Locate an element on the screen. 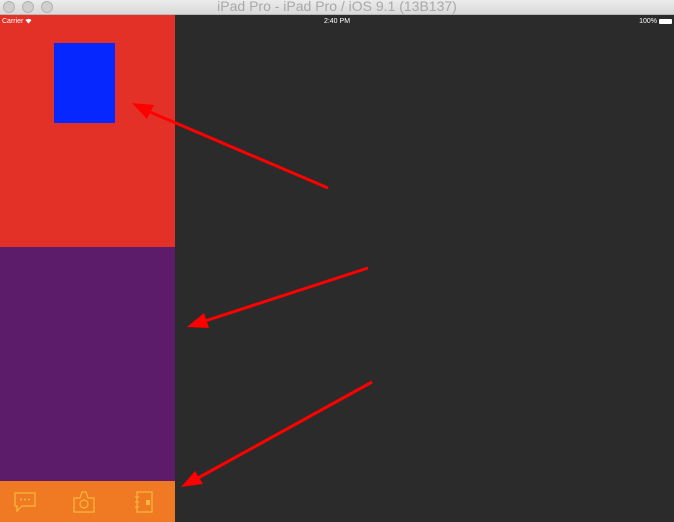  window-titlebar: iPad Pro - iPad Pro / iOS 9.1 (13B137) is located at coordinates (337, 7).